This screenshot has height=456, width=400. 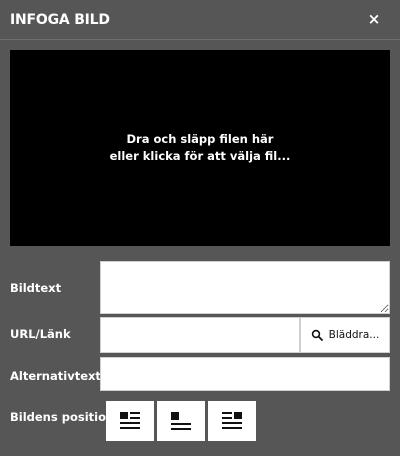 I want to click on search-icon, so click(x=317, y=335).